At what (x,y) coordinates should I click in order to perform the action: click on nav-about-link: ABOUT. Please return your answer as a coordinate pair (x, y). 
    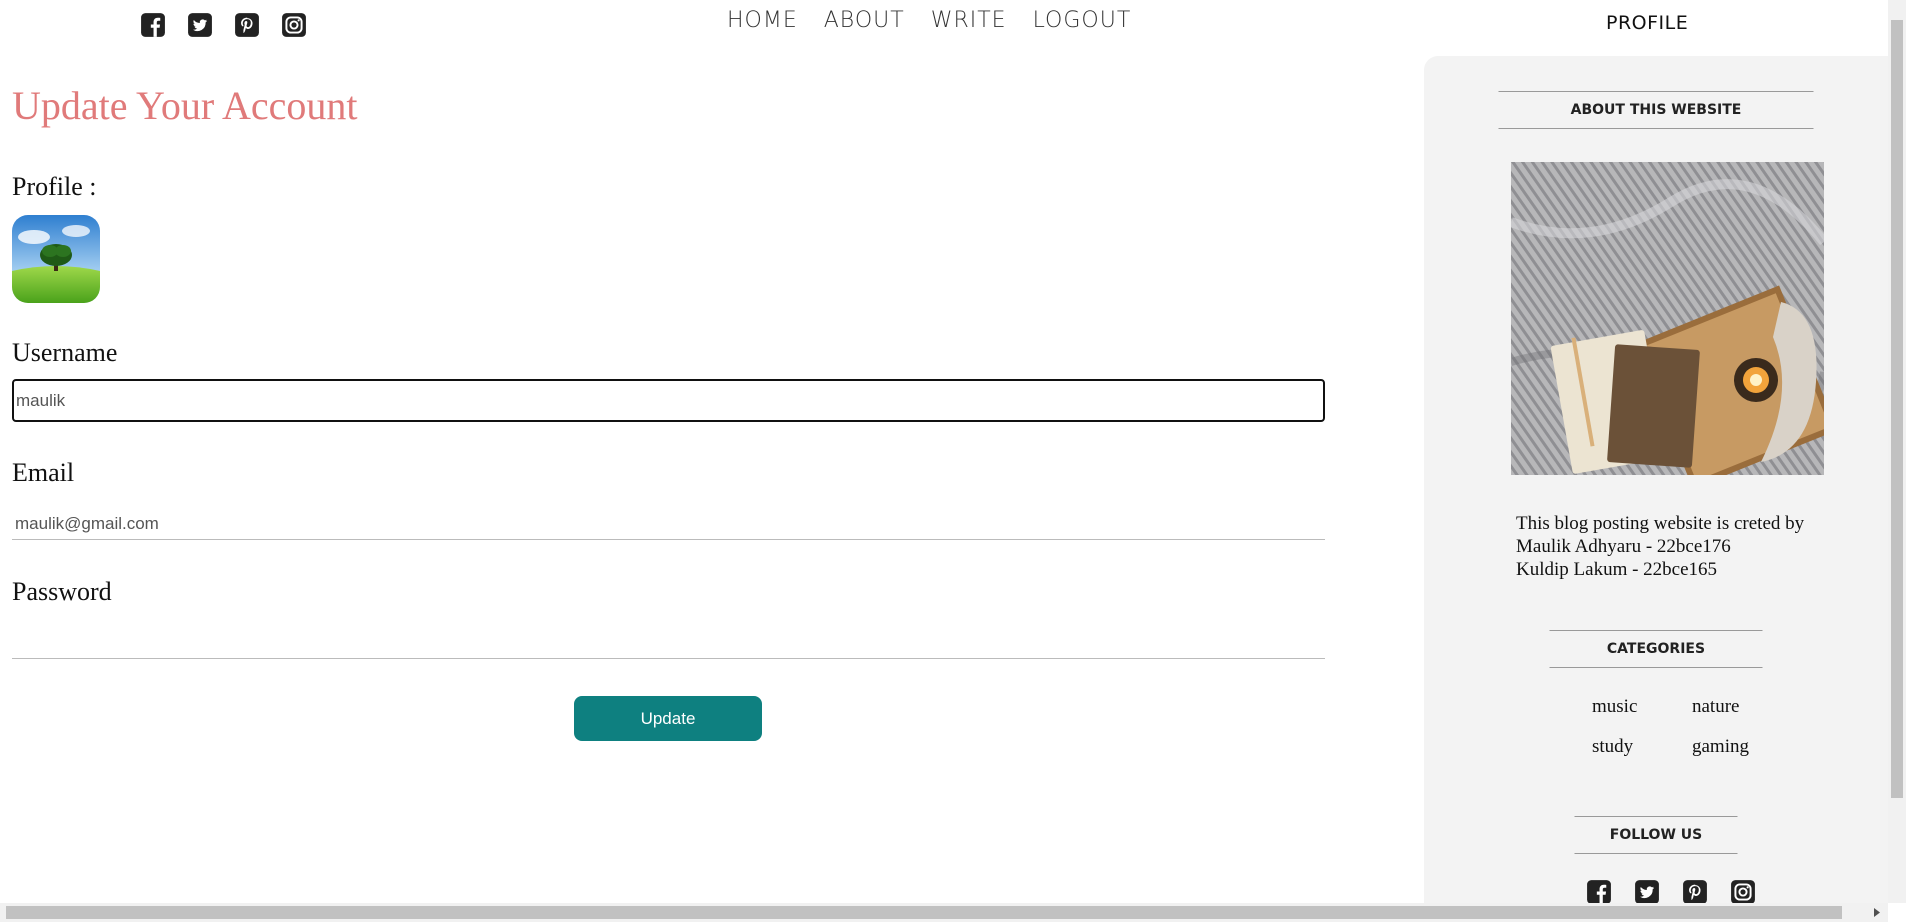
    Looking at the image, I should click on (864, 20).